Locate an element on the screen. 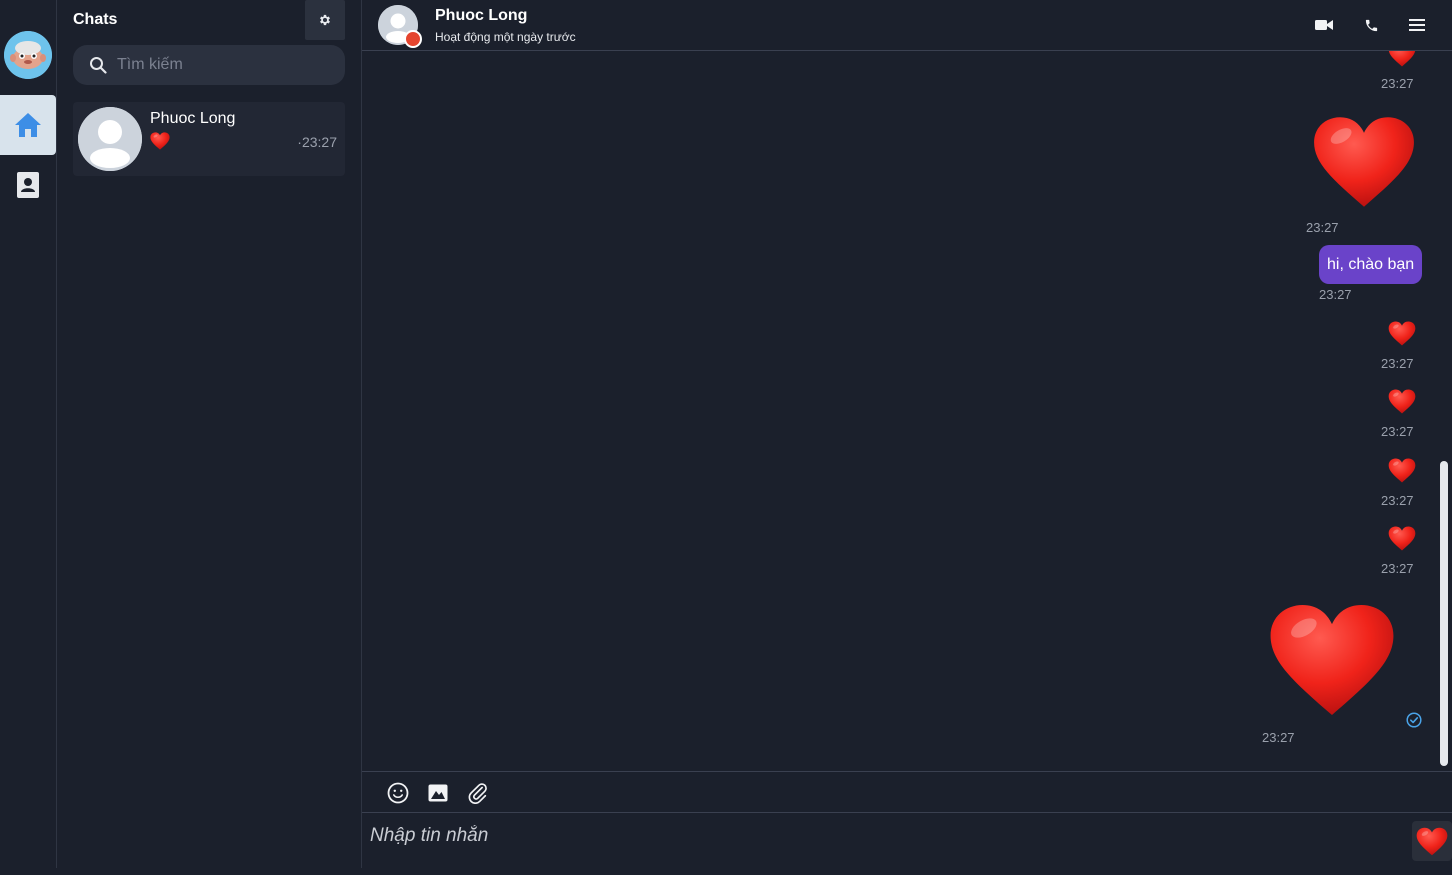  smiley-icon is located at coordinates (398, 793).